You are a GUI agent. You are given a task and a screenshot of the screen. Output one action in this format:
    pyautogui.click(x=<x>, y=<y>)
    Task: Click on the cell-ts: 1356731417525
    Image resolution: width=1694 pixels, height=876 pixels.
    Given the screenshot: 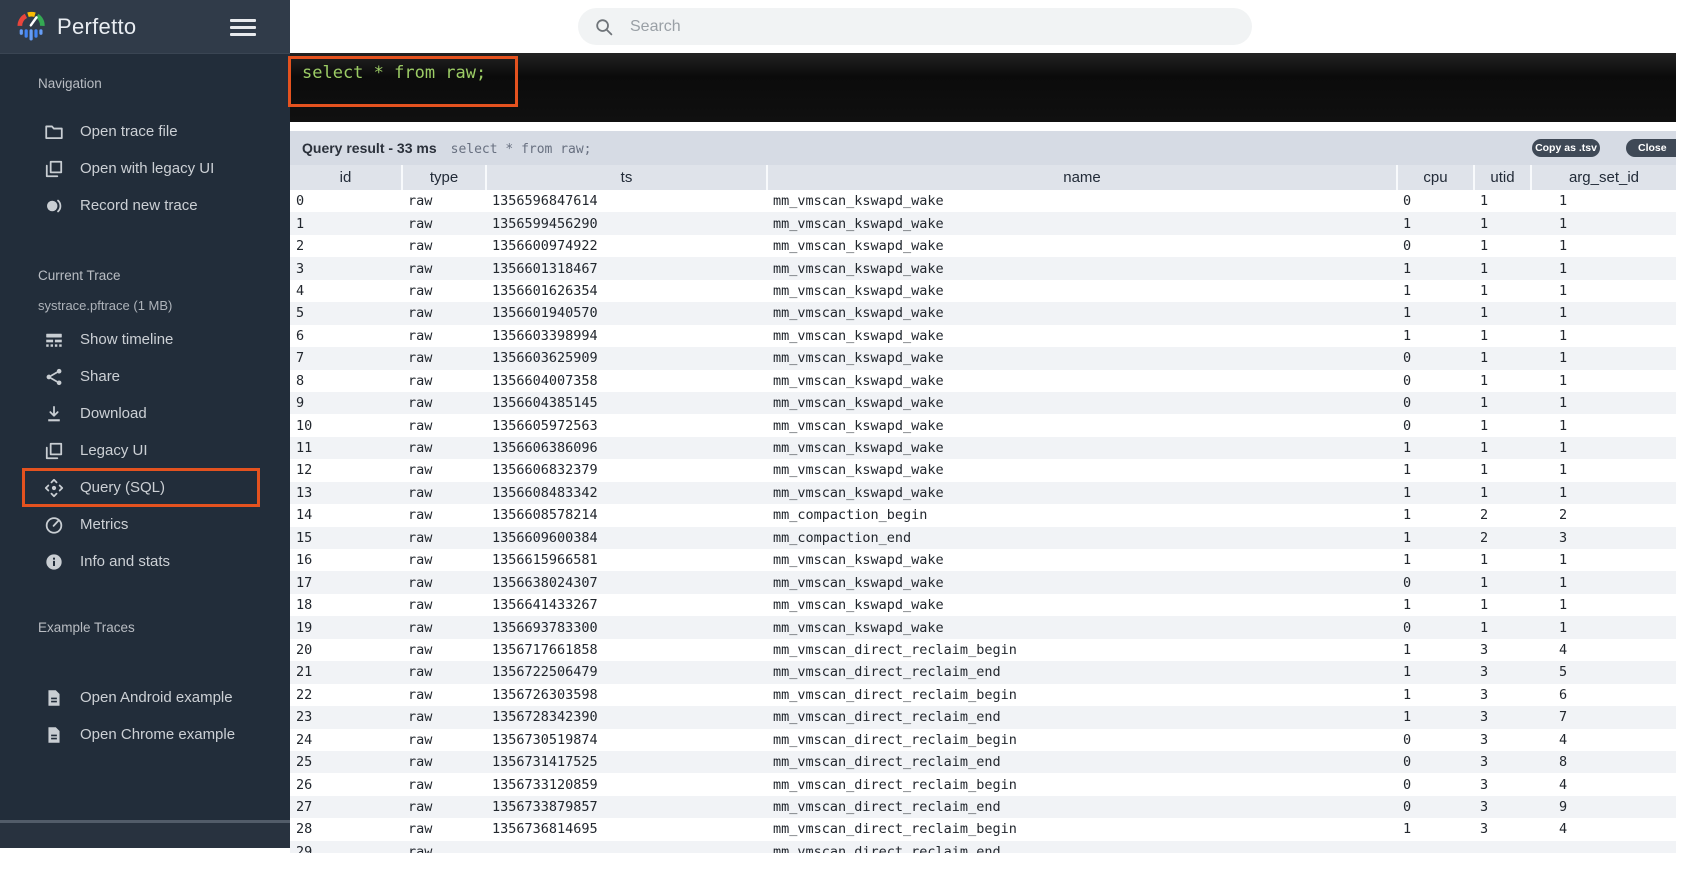 What is the action you would take?
    pyautogui.click(x=626, y=762)
    